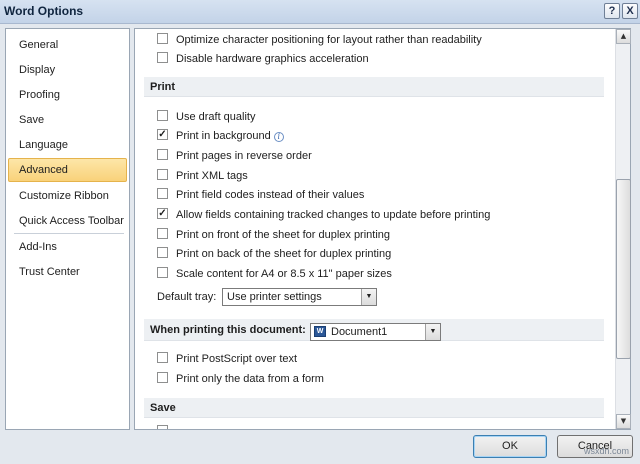 The width and height of the screenshot is (640, 464). What do you see at coordinates (623, 269) in the screenshot?
I see `scrollbar-thumb` at bounding box center [623, 269].